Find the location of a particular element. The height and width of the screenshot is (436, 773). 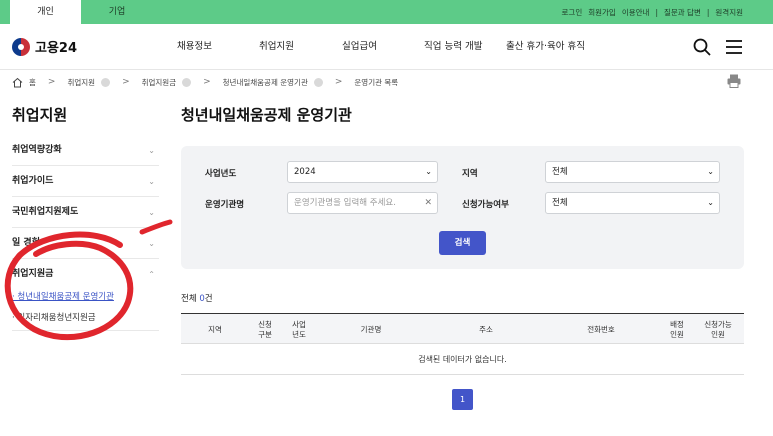

year-label: 사업년도 is located at coordinates (221, 174).